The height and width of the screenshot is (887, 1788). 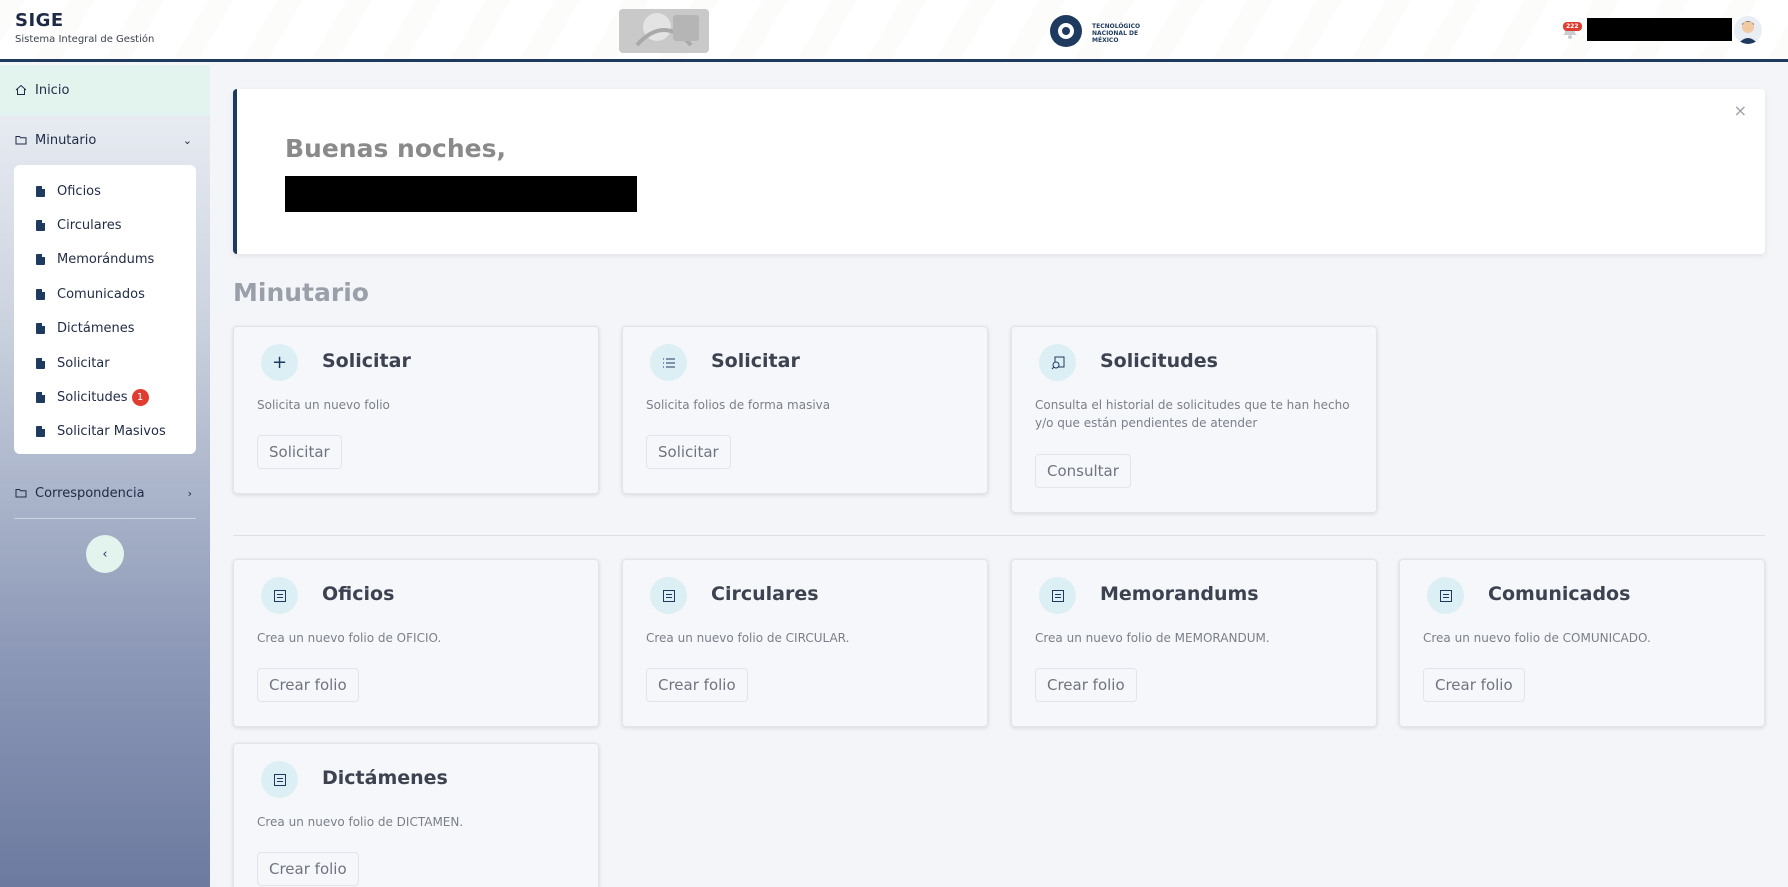 I want to click on brand: SIGE Sistema Integral de Gestión, so click(x=84, y=27).